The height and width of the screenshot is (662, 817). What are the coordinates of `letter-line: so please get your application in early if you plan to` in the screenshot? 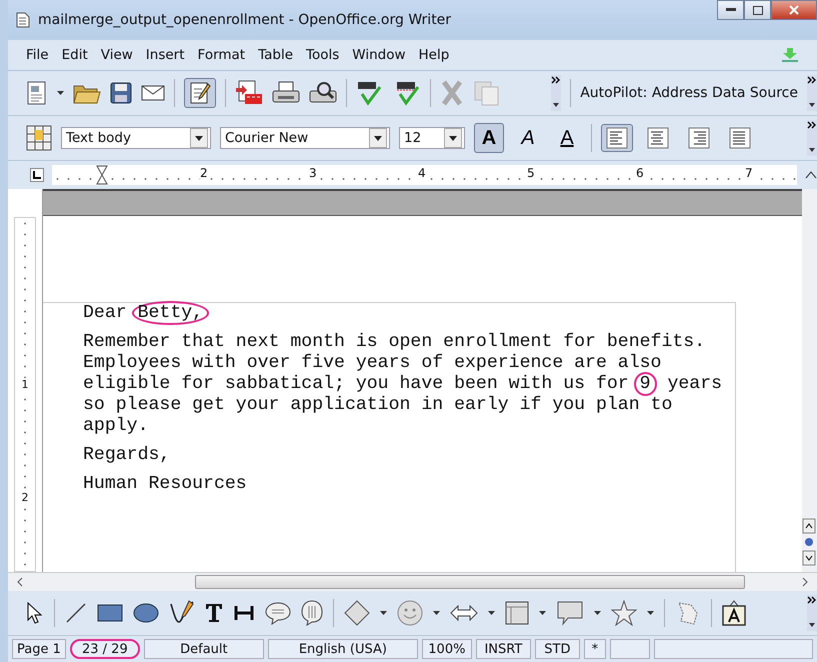 It's located at (378, 405).